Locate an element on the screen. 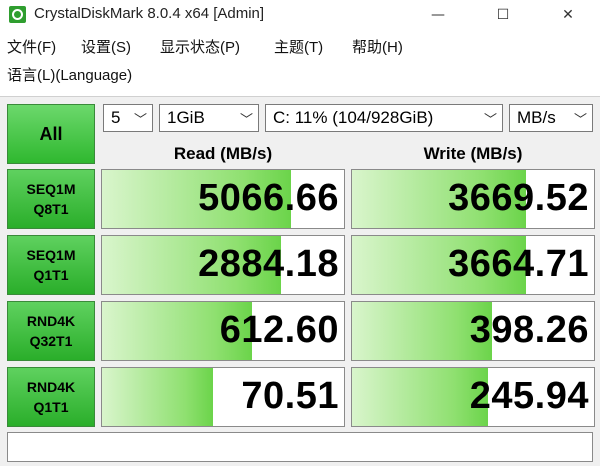 The width and height of the screenshot is (600, 466). title-bar: CrystalDiskMark 8.0.4 x64 [Admin] — ☐ ✕ is located at coordinates (300, 15).